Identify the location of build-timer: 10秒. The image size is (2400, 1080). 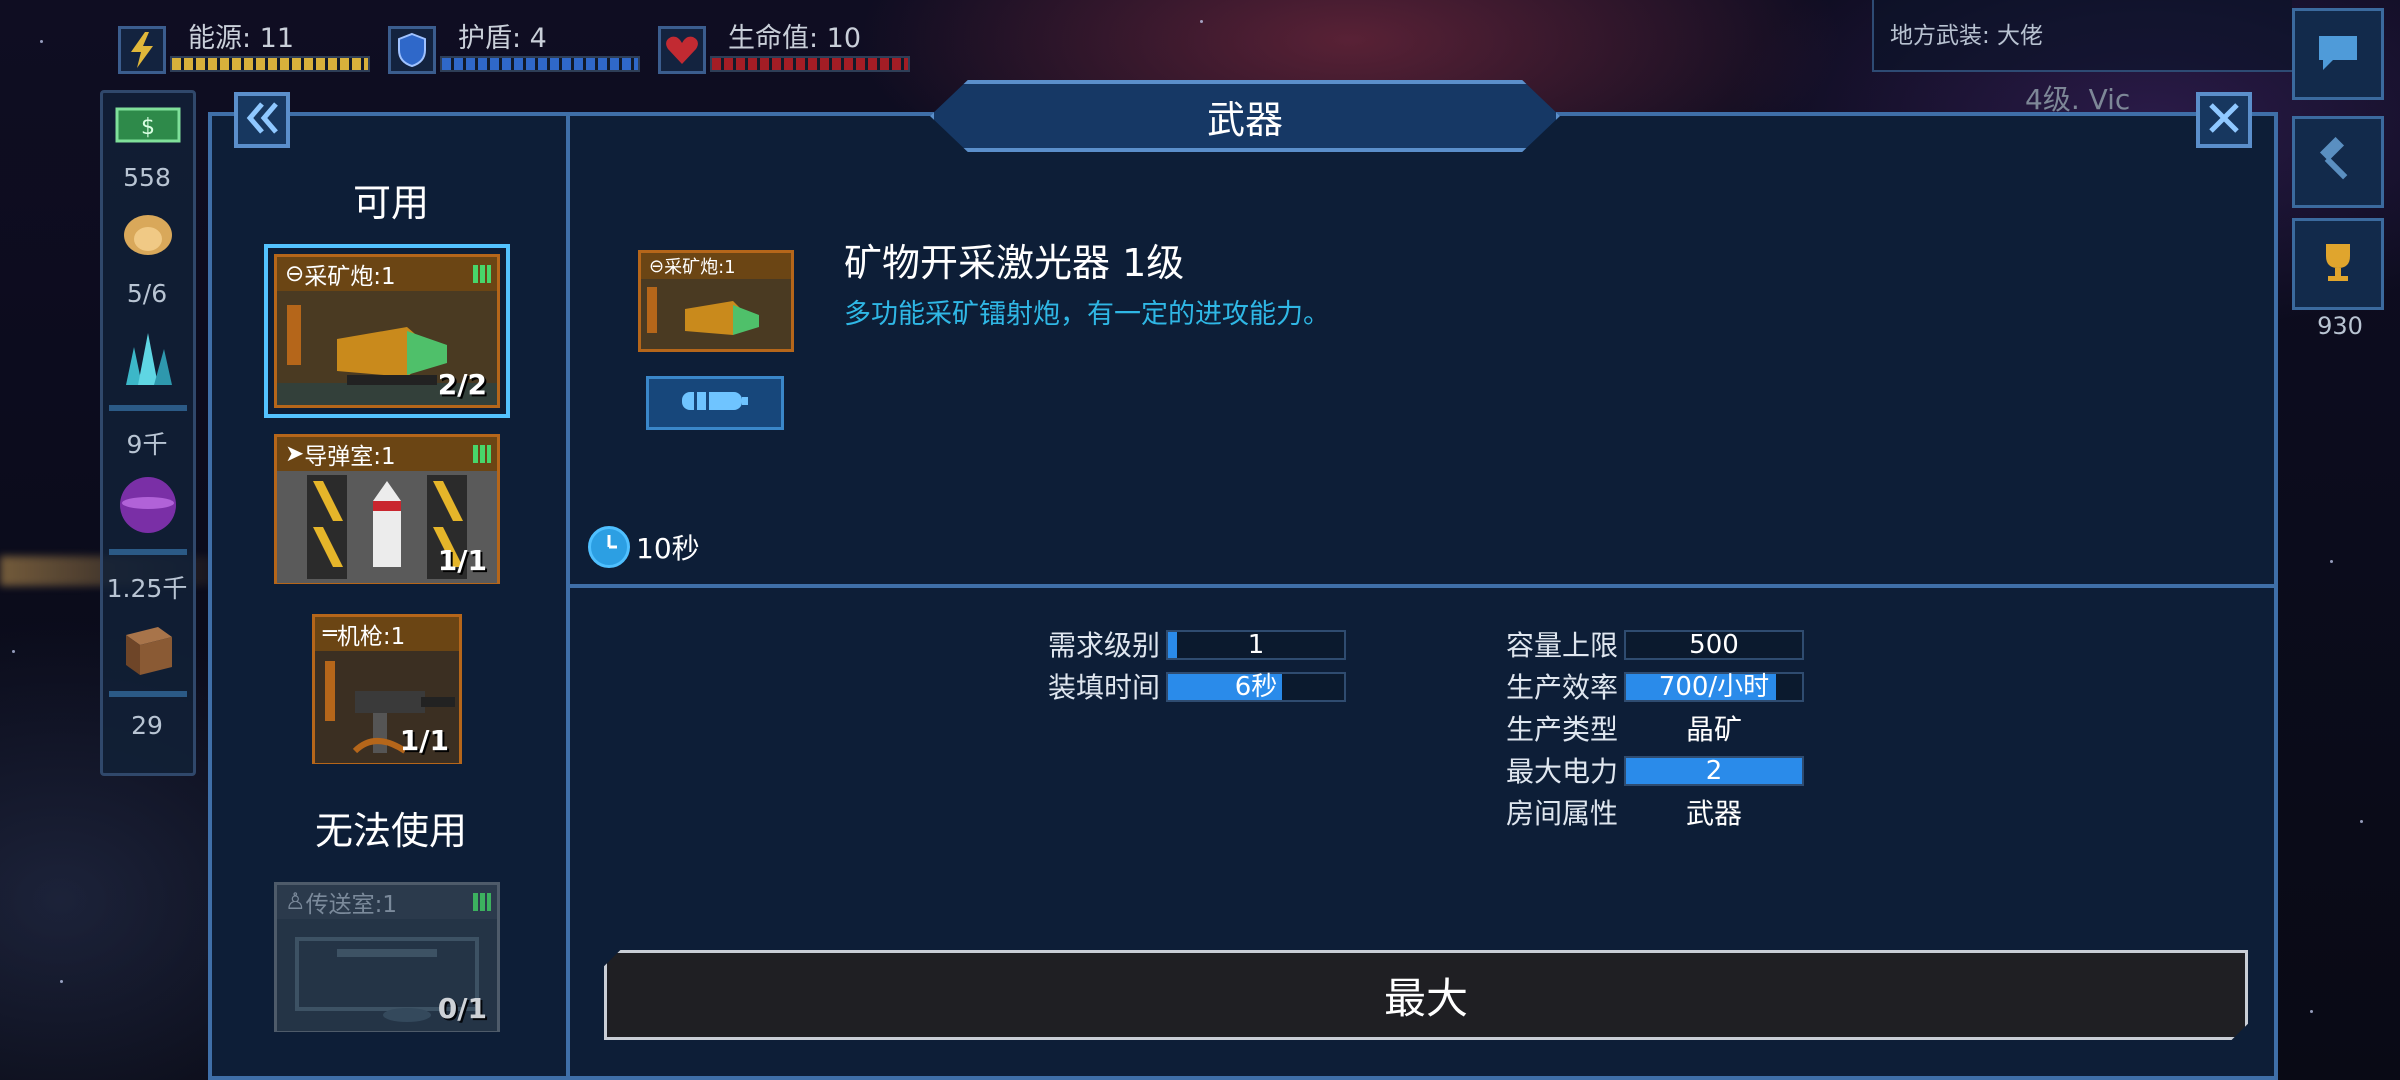
(644, 547).